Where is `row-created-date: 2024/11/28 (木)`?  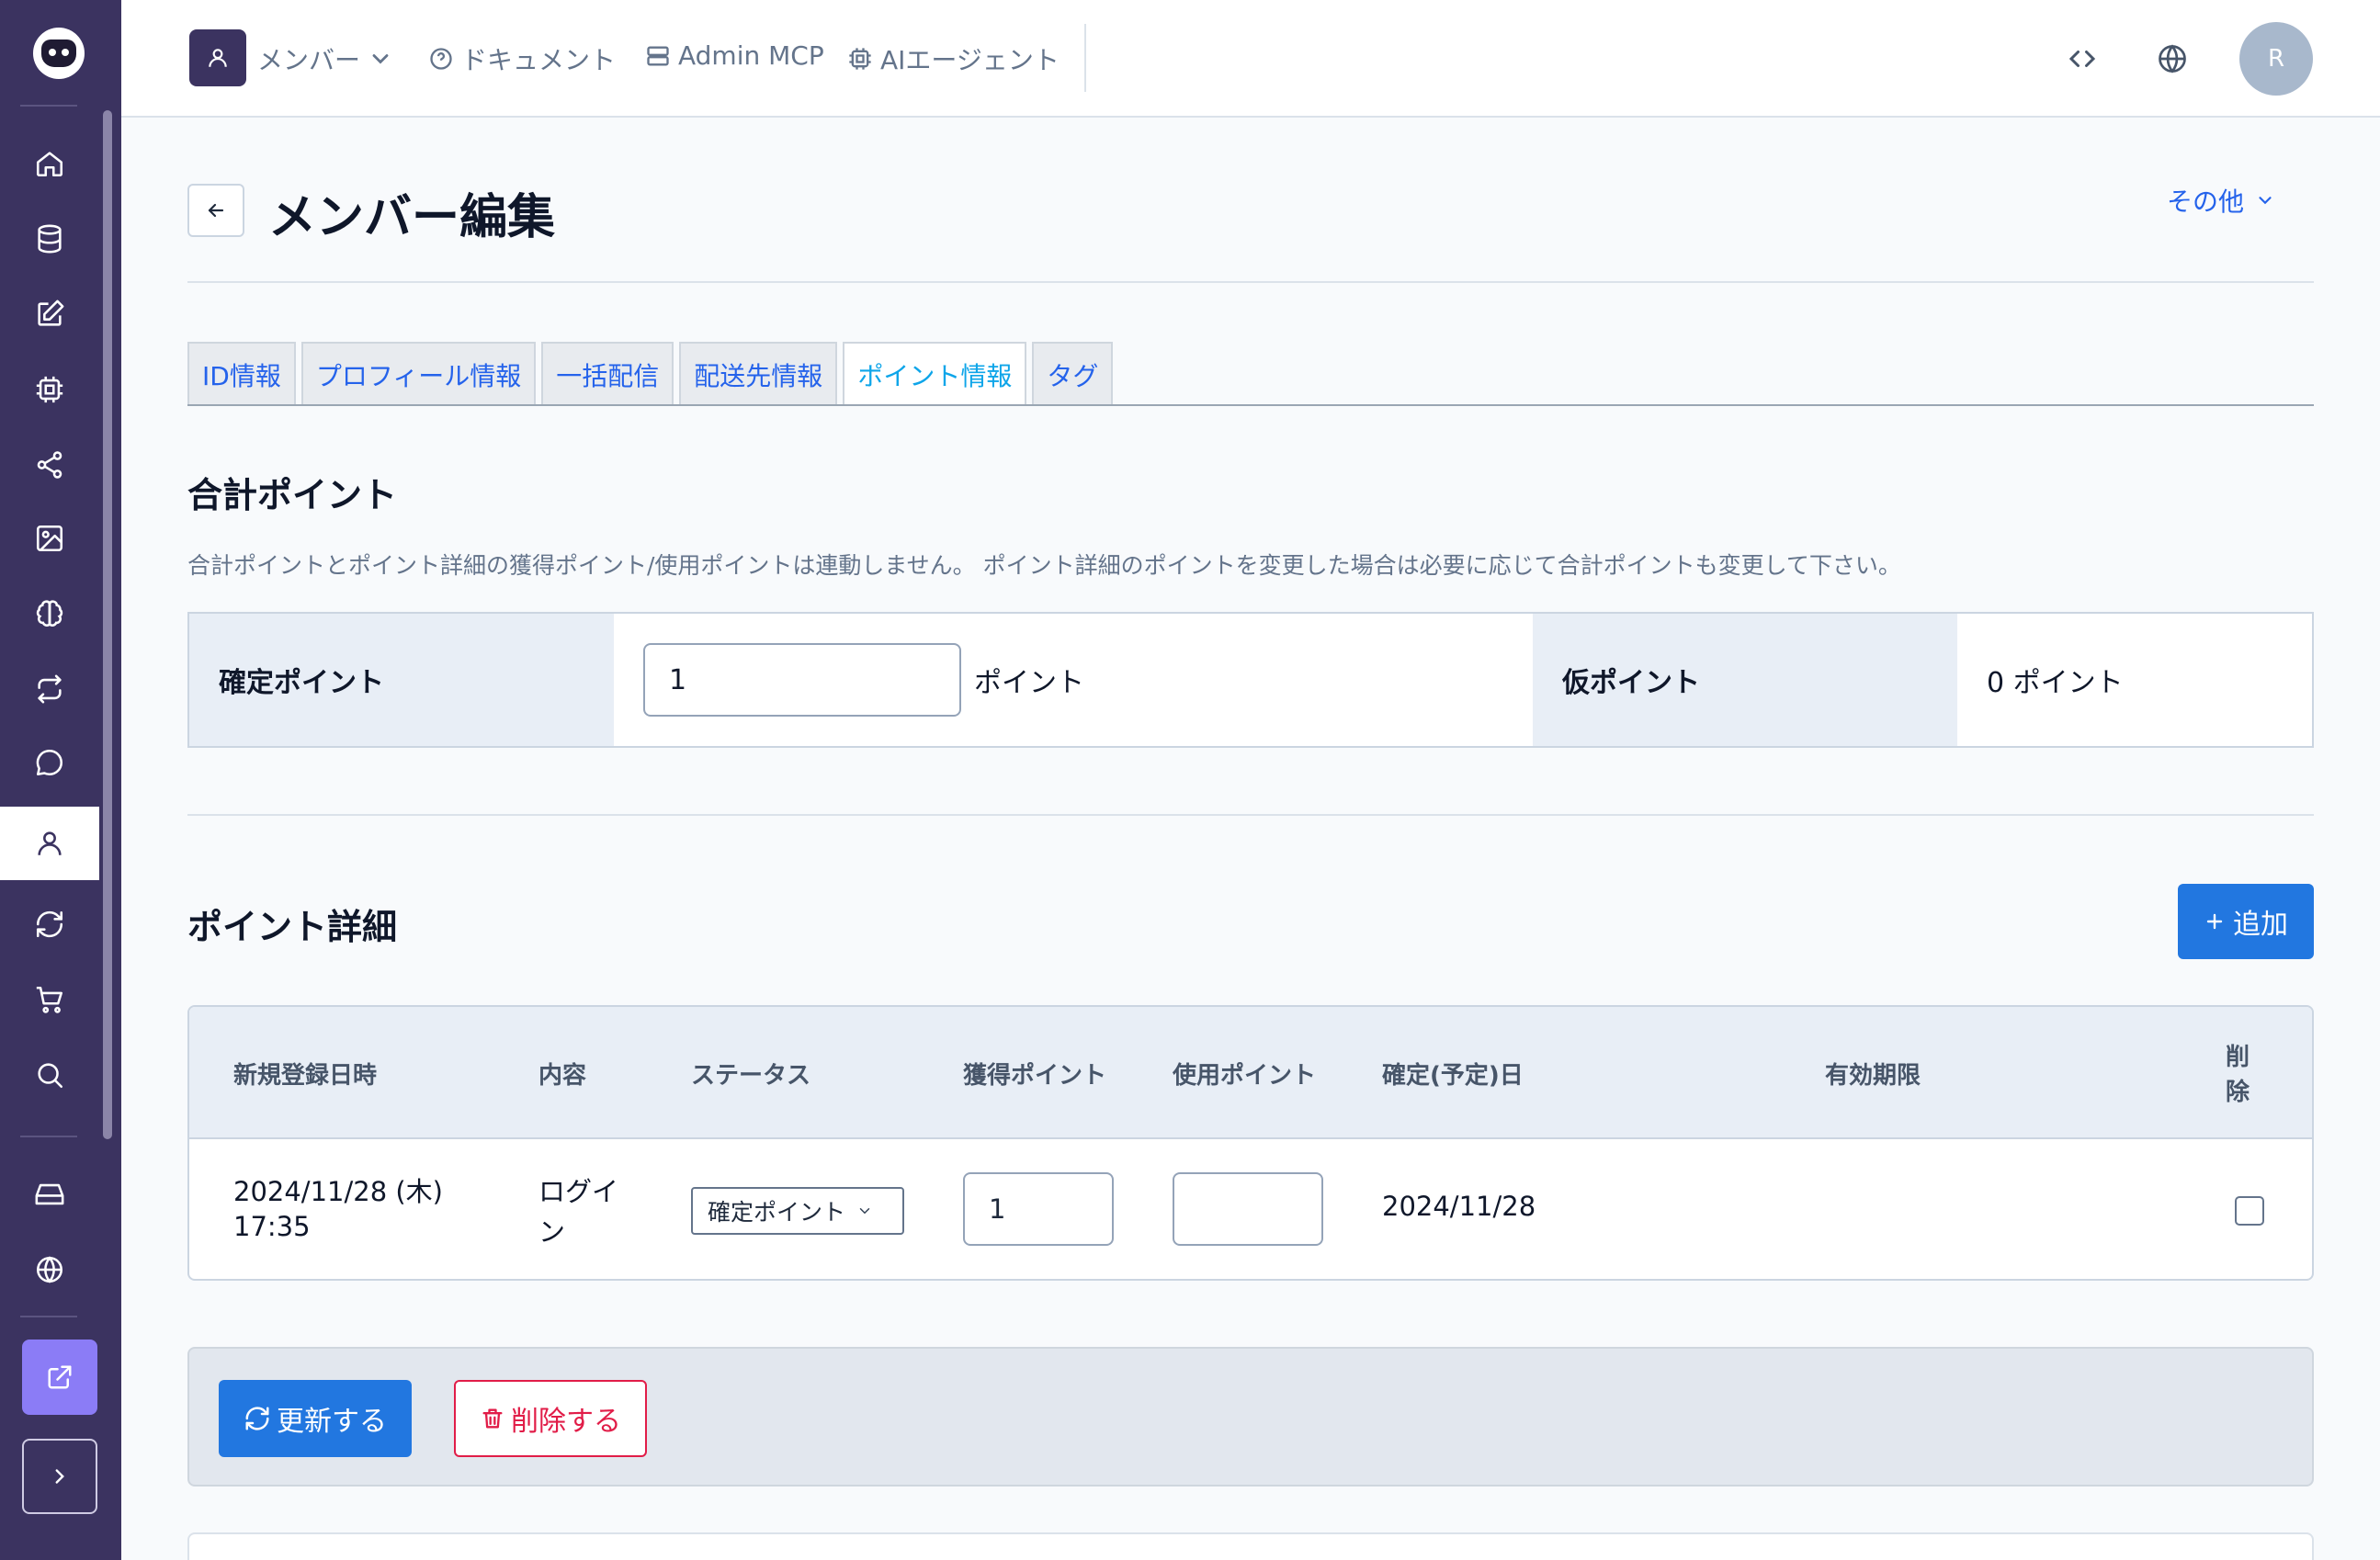 row-created-date: 2024/11/28 (木) is located at coordinates (338, 1191).